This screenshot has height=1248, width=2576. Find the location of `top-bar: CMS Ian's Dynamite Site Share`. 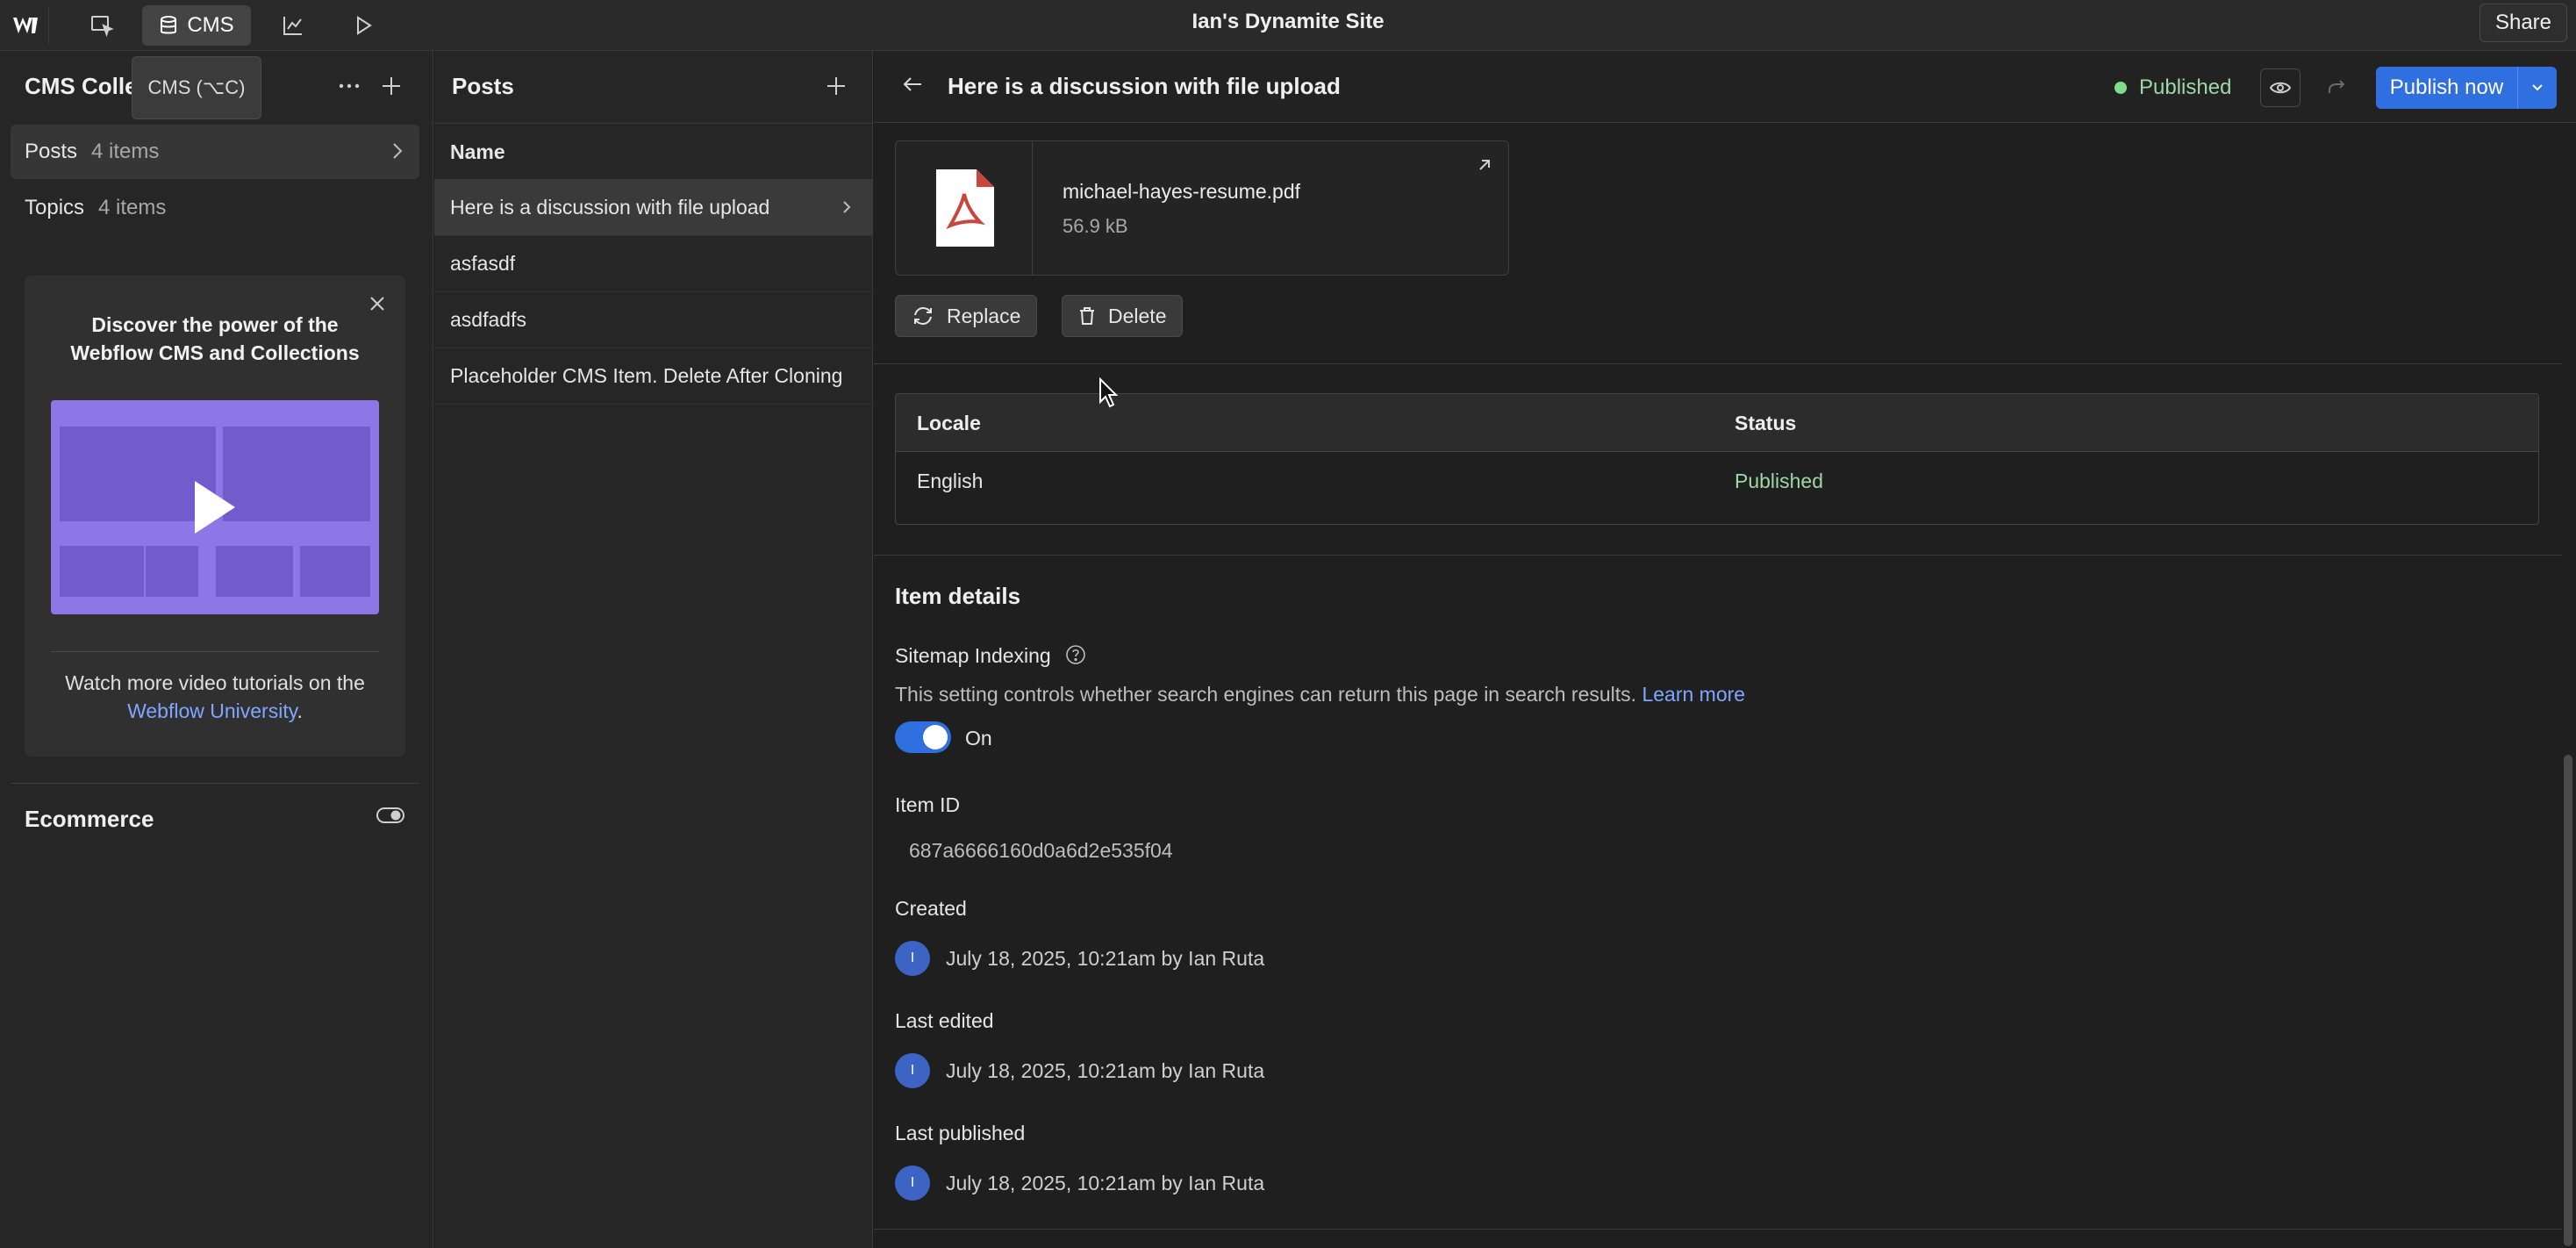

top-bar: CMS Ian's Dynamite Site Share is located at coordinates (1288, 25).